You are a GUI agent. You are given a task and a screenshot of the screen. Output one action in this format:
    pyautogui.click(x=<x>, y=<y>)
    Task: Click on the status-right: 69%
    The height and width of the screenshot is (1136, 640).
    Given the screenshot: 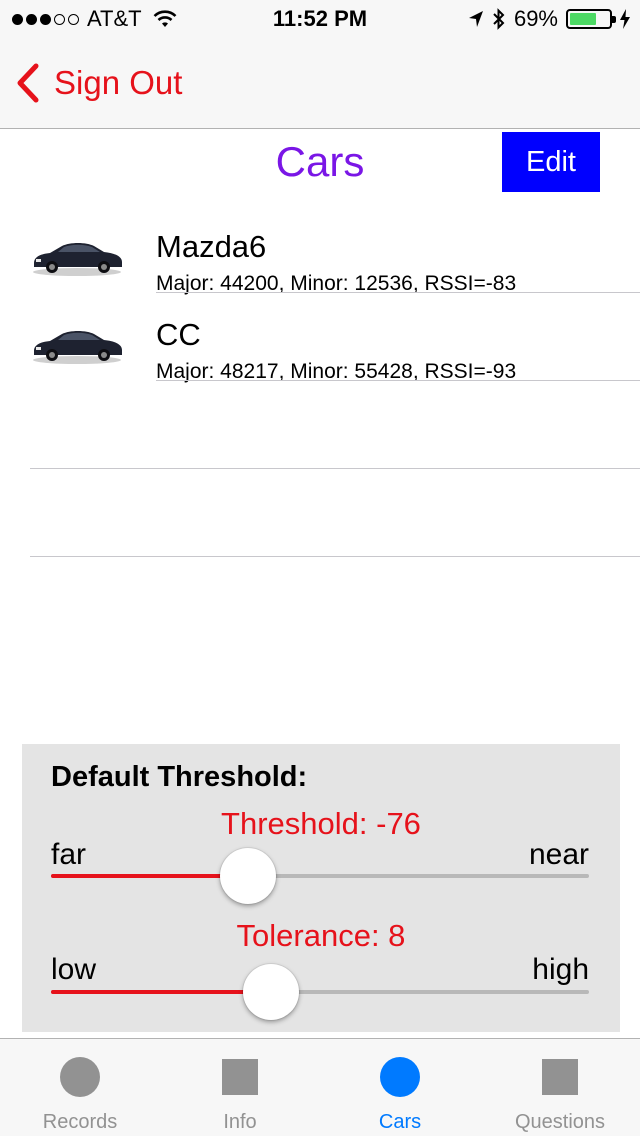 What is the action you would take?
    pyautogui.click(x=549, y=19)
    